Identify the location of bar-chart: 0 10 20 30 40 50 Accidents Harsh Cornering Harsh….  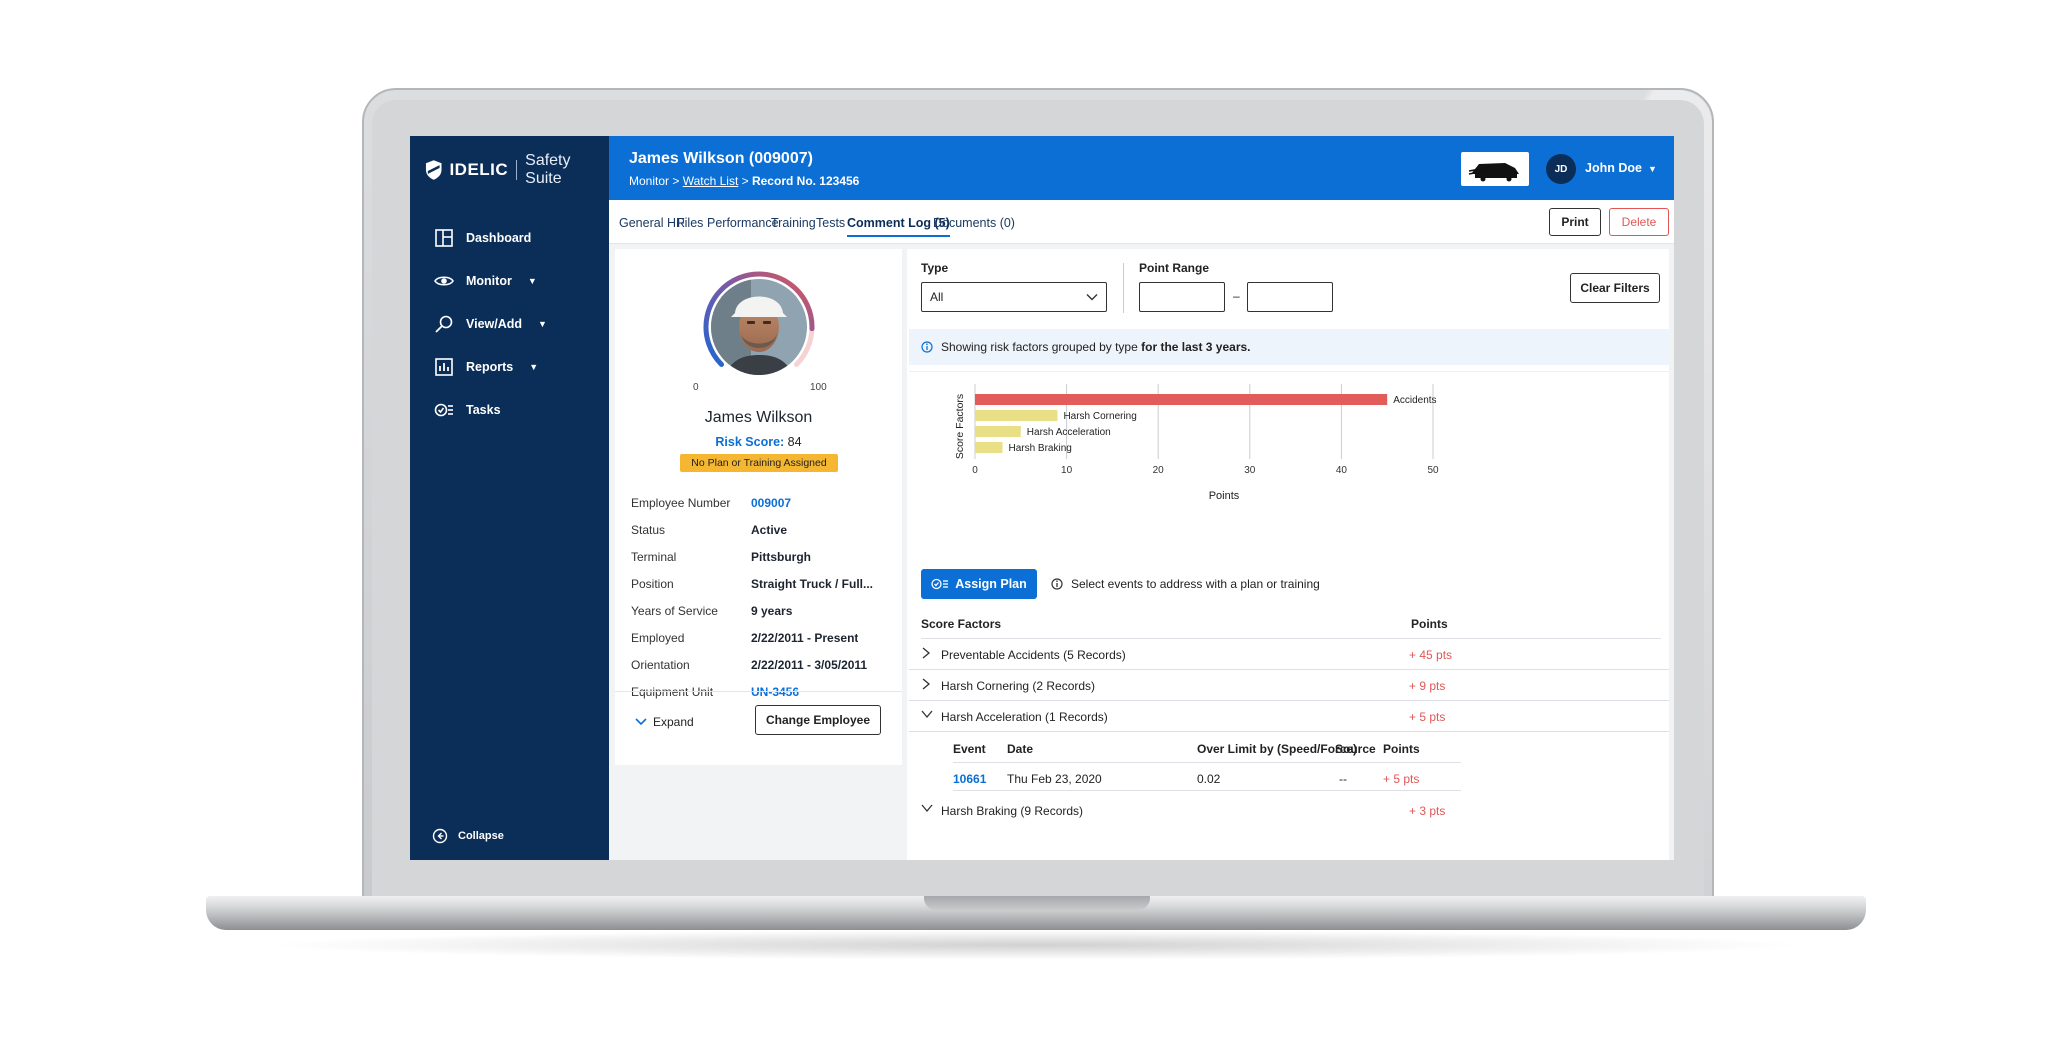
(1196, 443).